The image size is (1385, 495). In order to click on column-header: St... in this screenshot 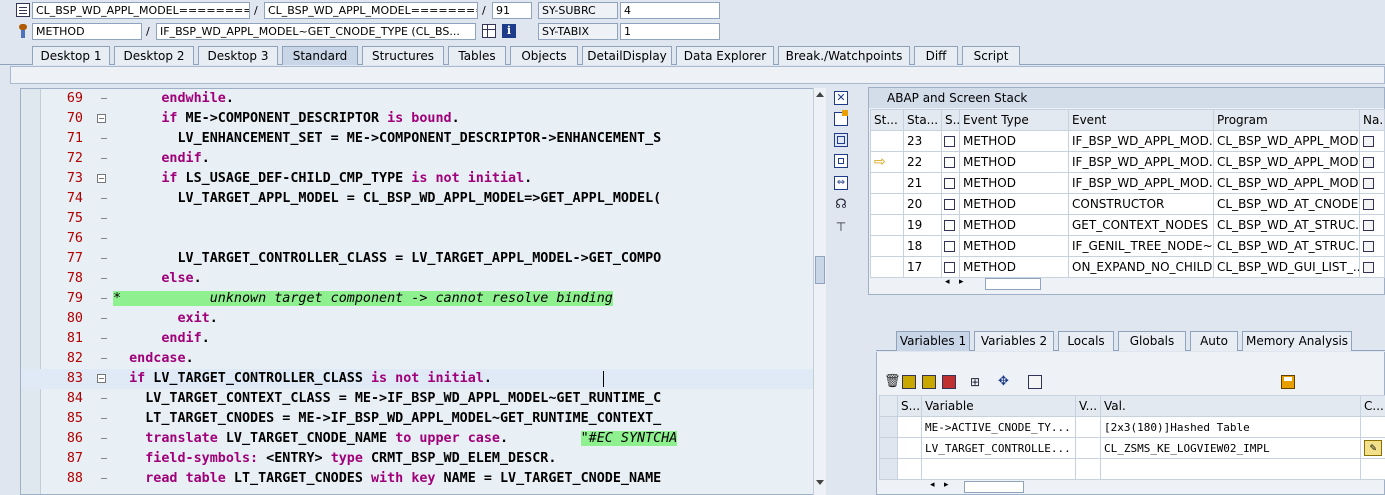, I will do `click(887, 120)`.